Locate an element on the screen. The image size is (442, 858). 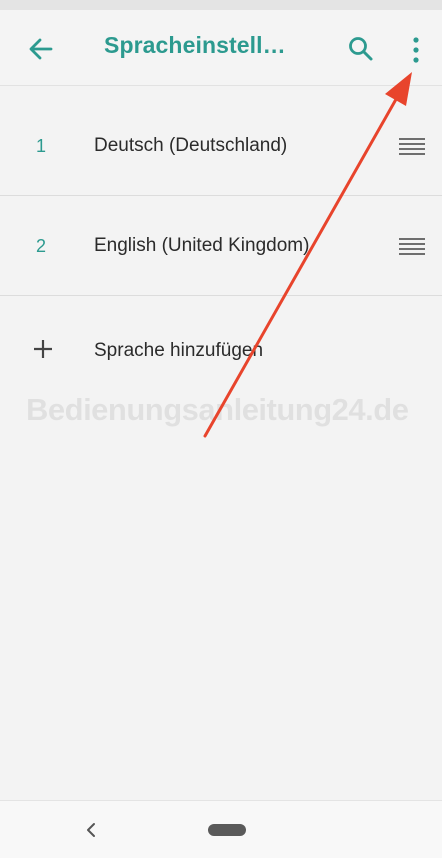
language-name: Deutsch (Deutschland) is located at coordinates (191, 145).